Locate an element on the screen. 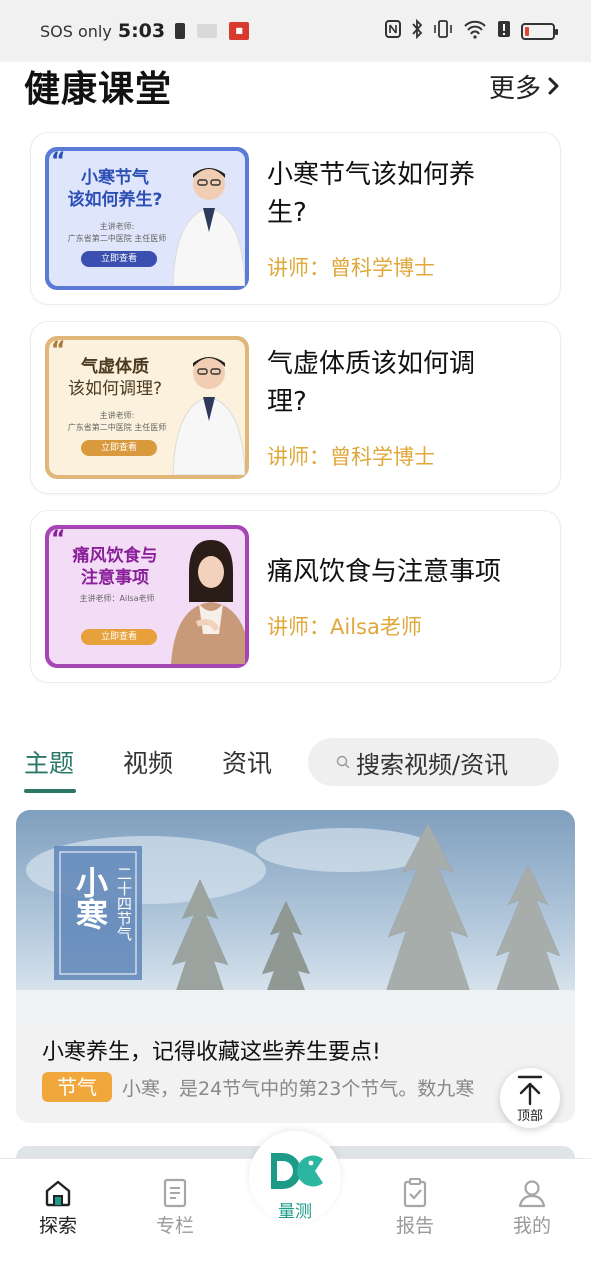  feature-tag: 节气 is located at coordinates (77, 1087).